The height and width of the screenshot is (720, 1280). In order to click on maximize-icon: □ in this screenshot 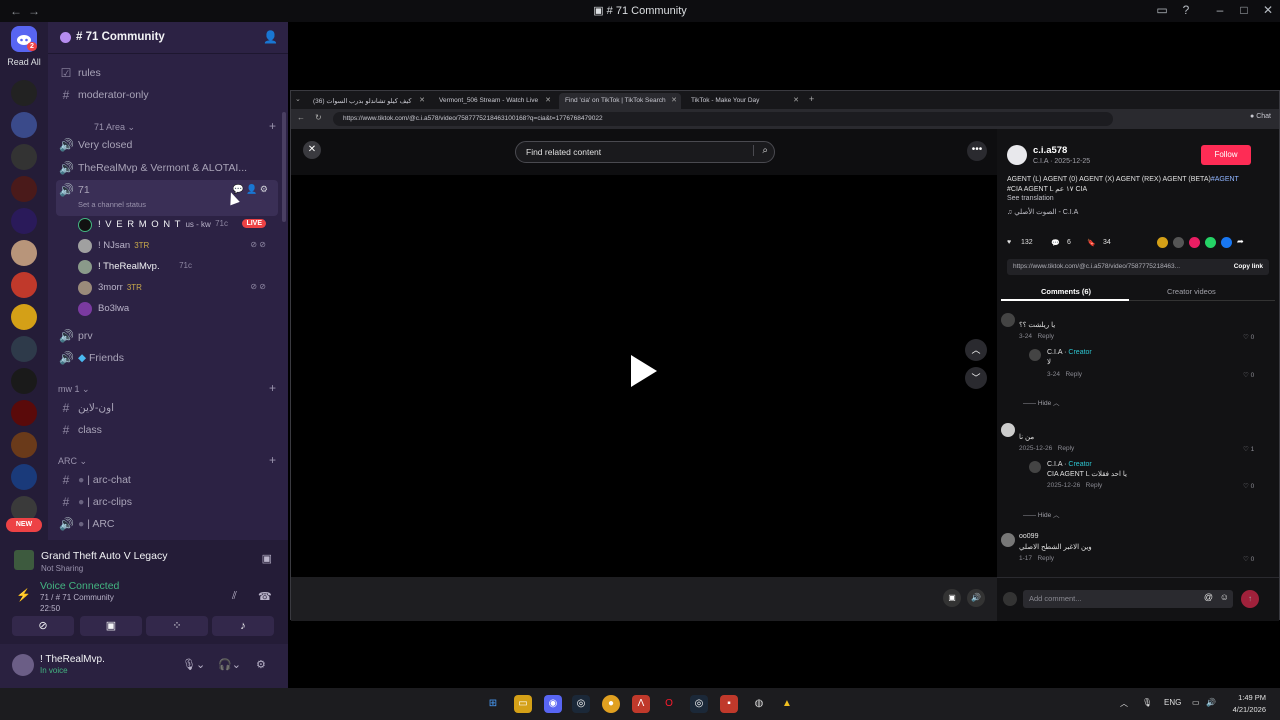, I will do `click(1244, 10)`.